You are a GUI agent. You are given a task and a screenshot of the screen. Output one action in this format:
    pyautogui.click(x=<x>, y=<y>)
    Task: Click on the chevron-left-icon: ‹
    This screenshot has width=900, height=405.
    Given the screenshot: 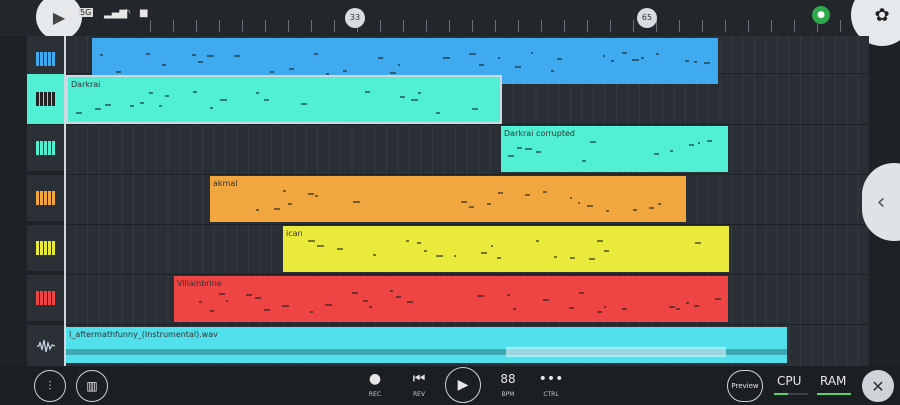 What is the action you would take?
    pyautogui.click(x=881, y=202)
    